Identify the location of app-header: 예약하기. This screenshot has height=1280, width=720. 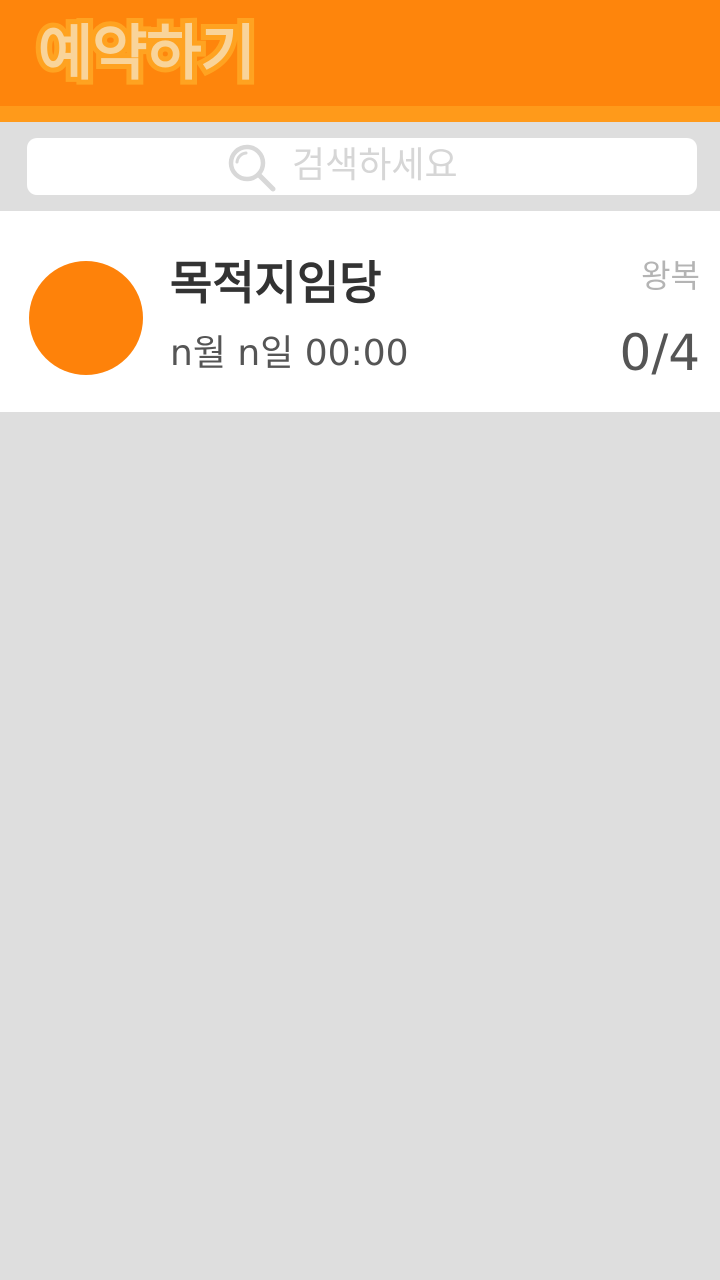
(360, 53).